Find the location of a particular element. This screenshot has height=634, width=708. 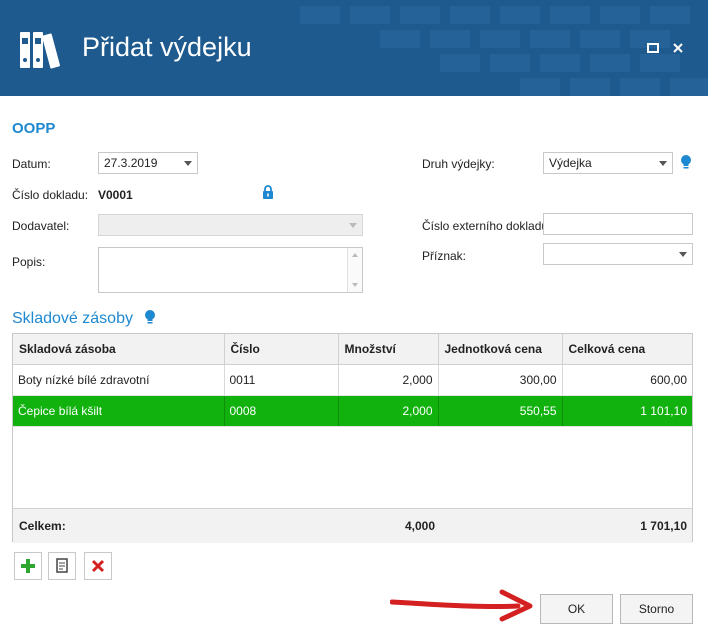

lock-icon is located at coordinates (268, 192).